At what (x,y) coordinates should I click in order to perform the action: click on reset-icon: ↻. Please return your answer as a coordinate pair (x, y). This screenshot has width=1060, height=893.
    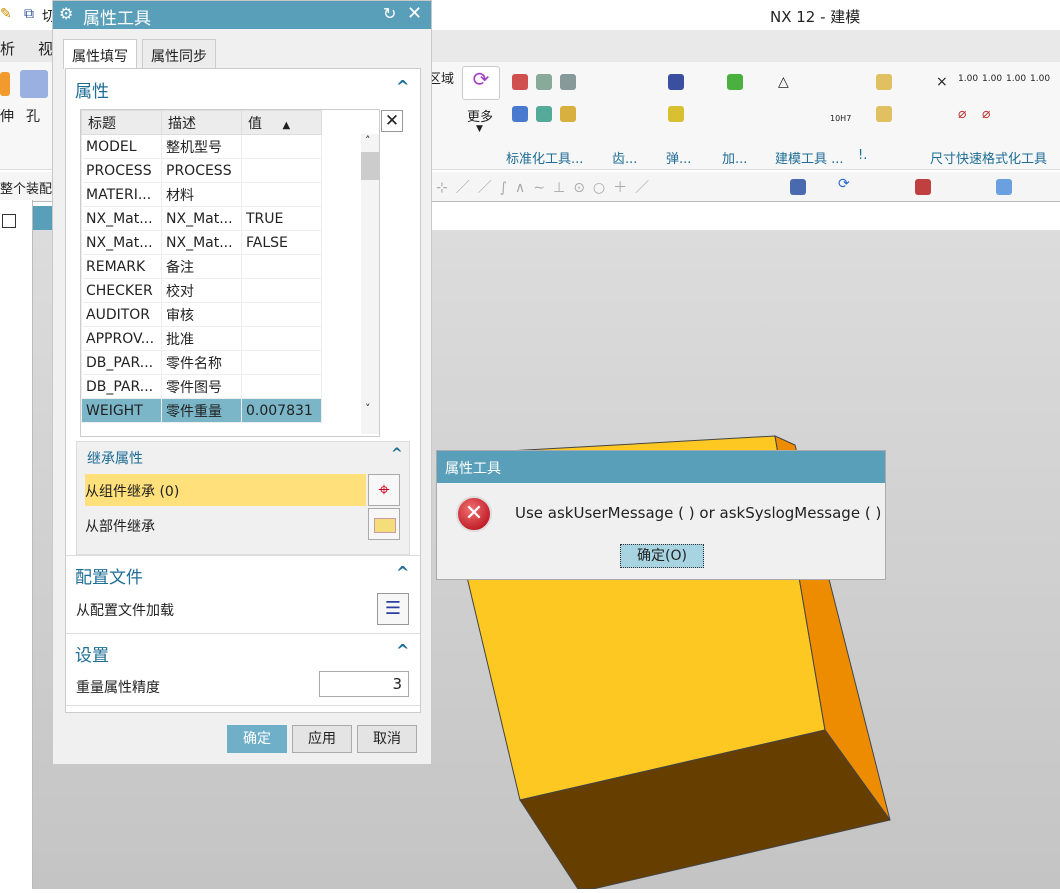
    Looking at the image, I should click on (389, 13).